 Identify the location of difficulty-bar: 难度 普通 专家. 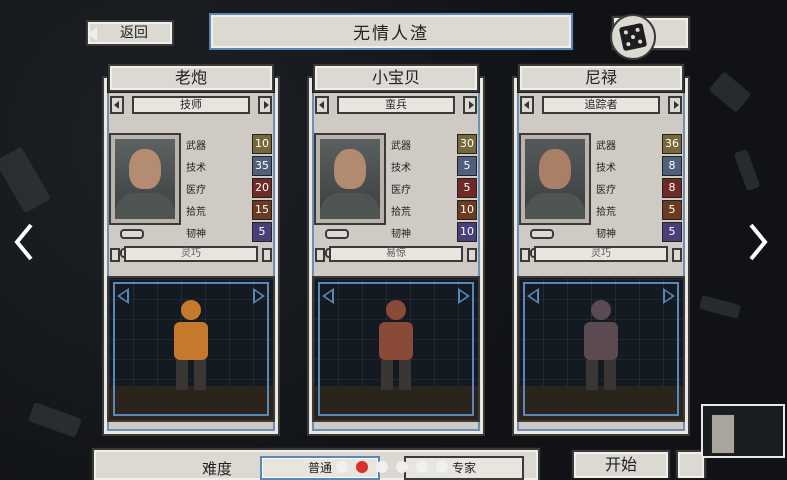
(316, 464).